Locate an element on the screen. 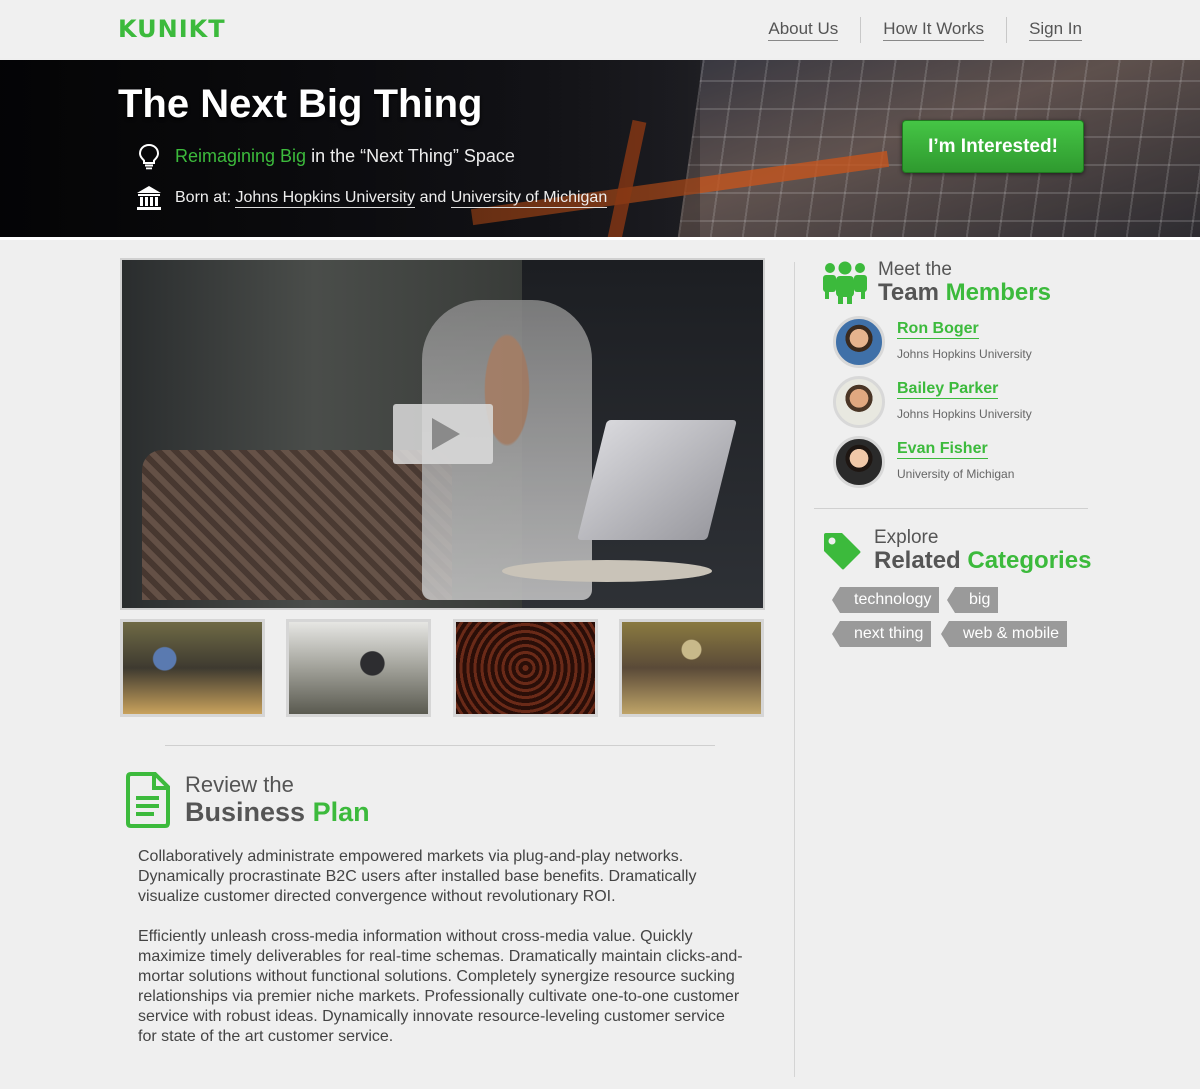 This screenshot has height=1089, width=1200. categories-heading: Explore Related Categories is located at coordinates (956, 551).